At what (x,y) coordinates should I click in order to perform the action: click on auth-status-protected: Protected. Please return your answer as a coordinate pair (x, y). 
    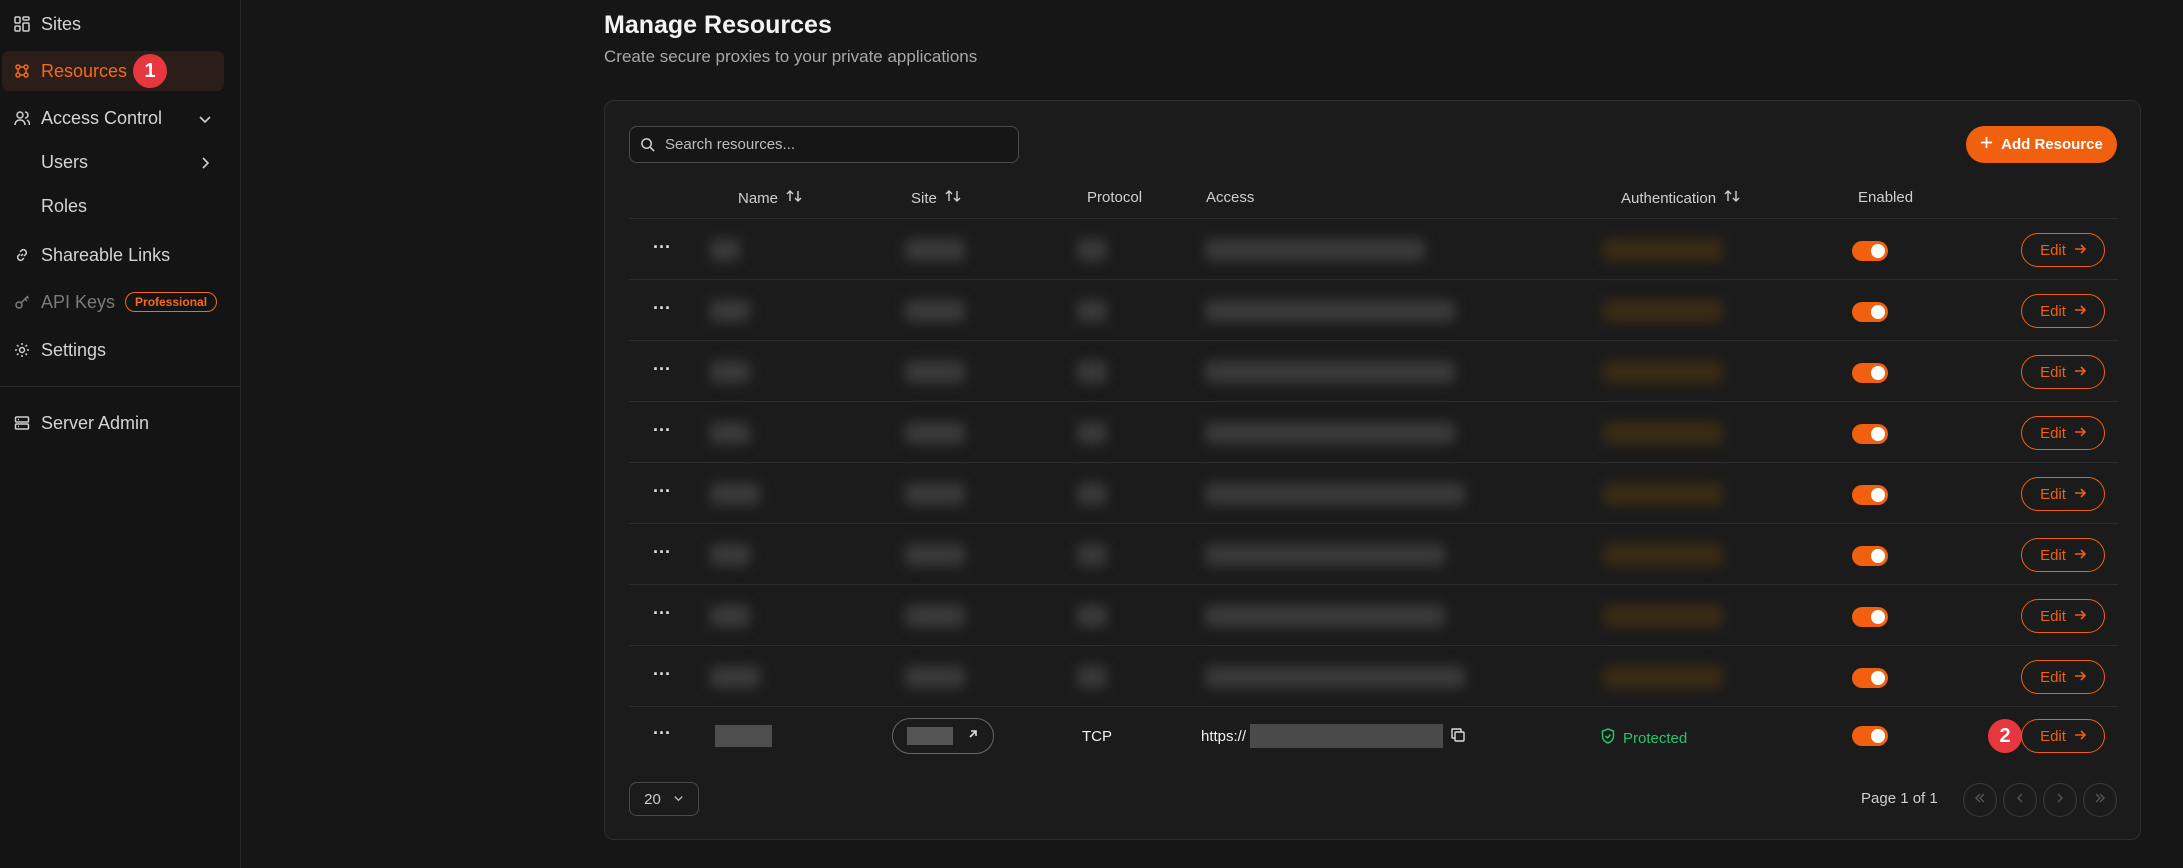
    Looking at the image, I should click on (1644, 738).